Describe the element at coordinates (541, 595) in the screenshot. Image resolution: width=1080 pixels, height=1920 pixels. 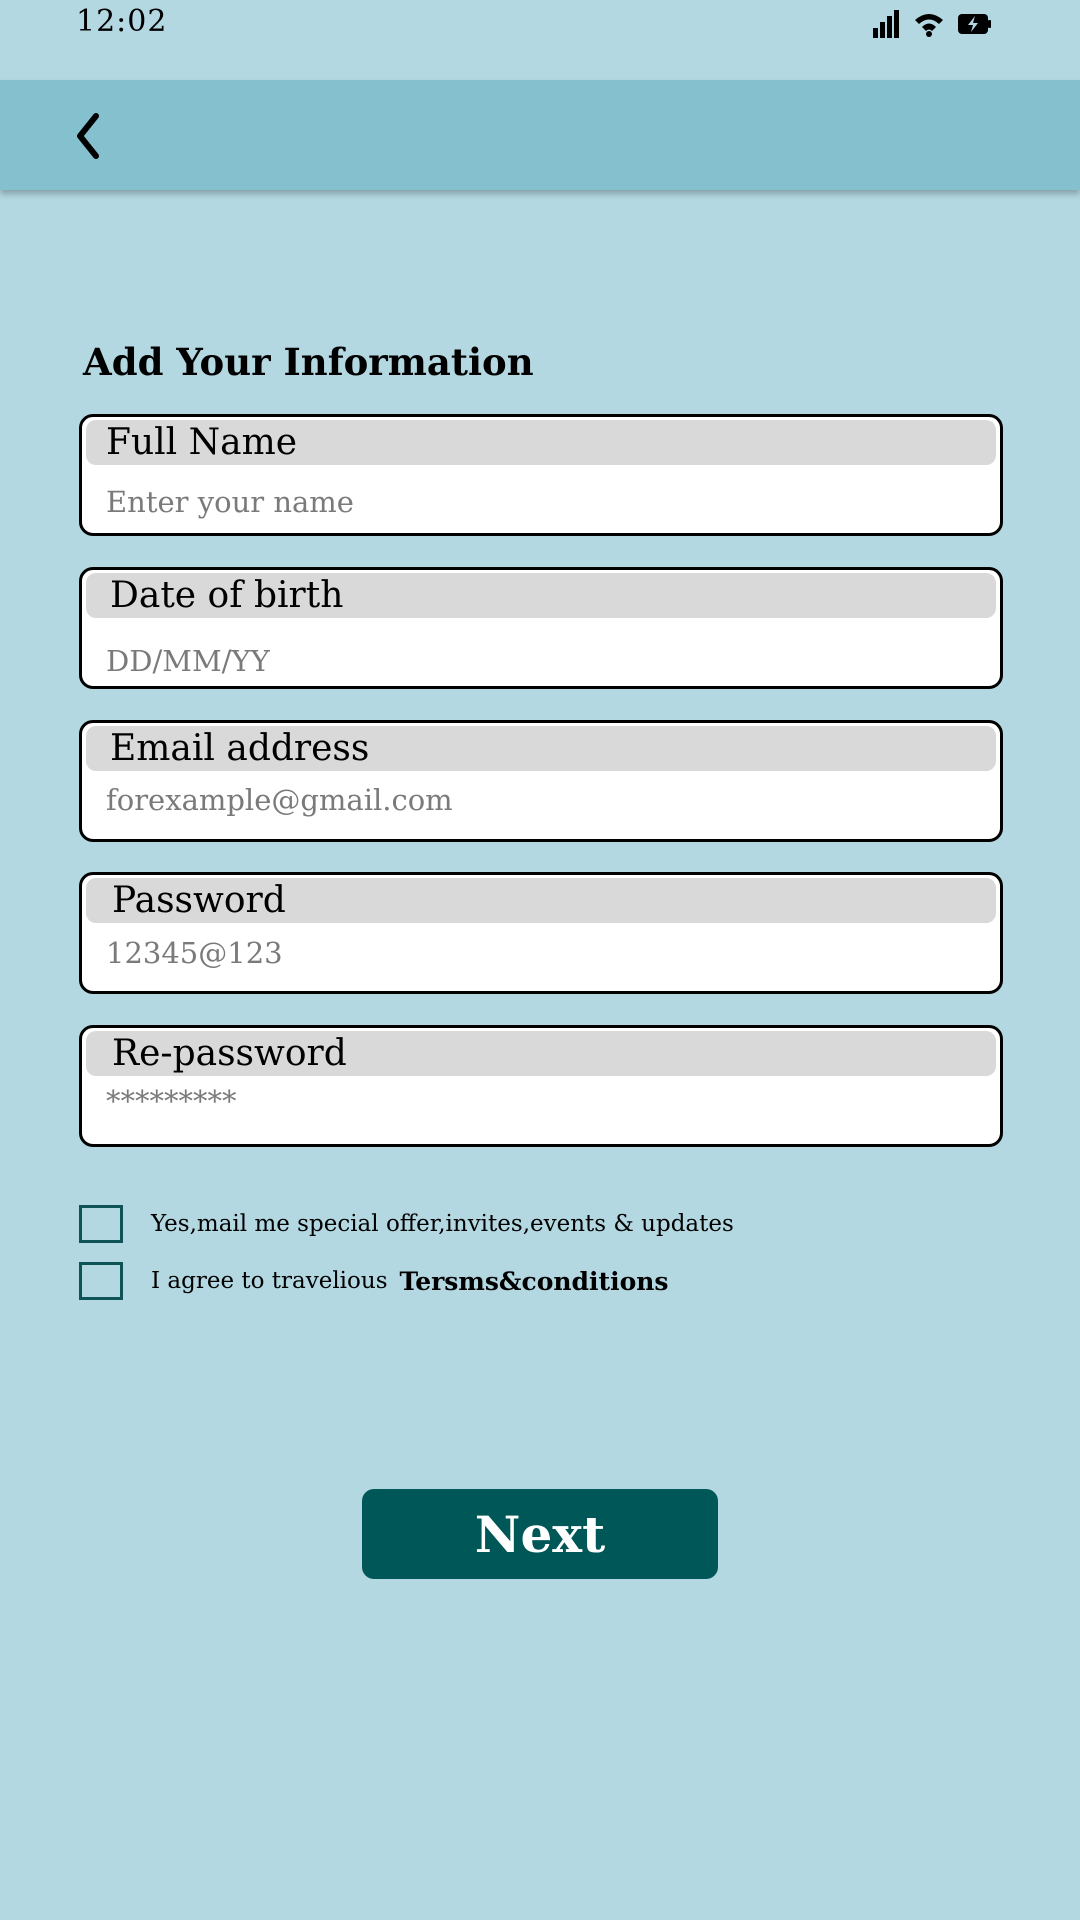
I see `field-header: Date of birth` at that location.